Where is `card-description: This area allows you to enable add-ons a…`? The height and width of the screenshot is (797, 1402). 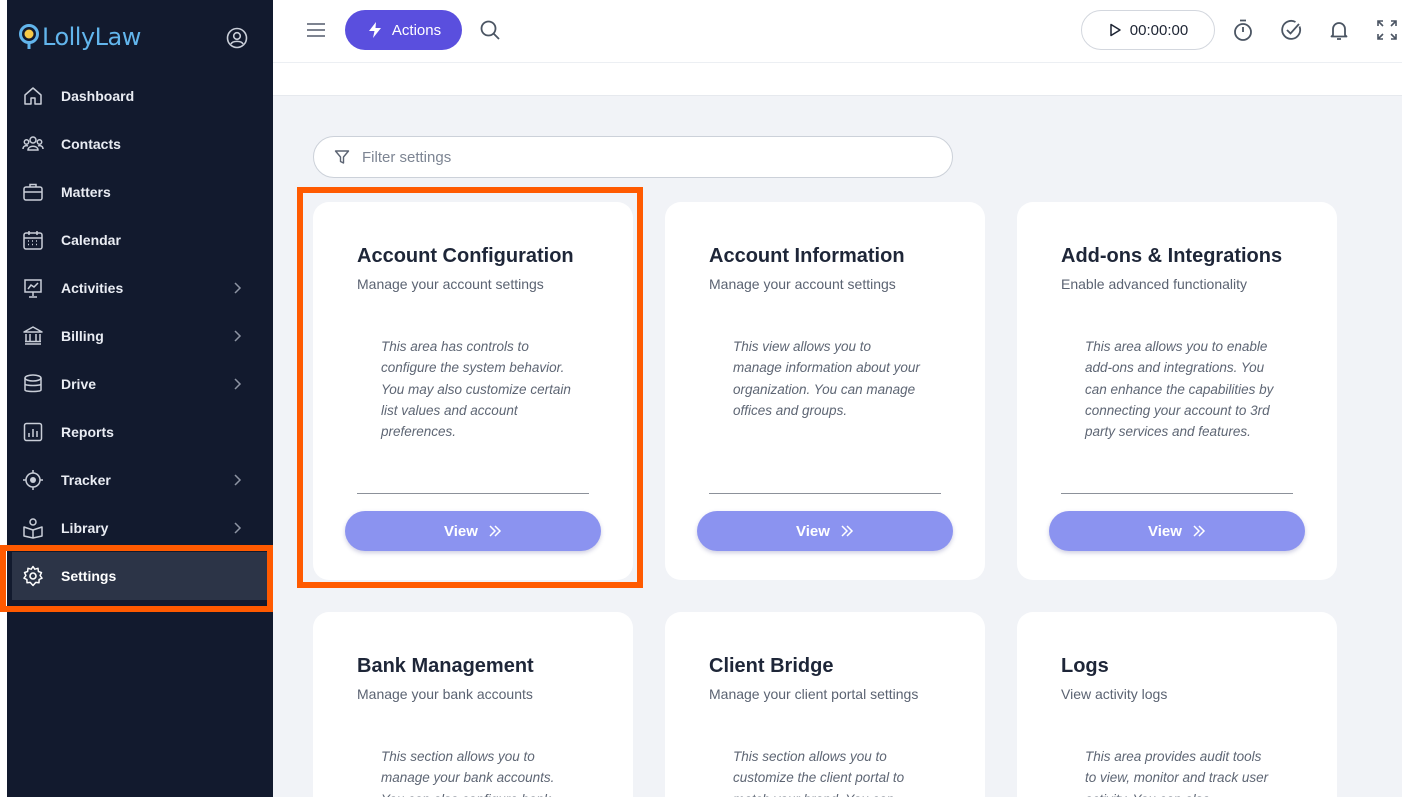
card-description: This area allows you to enable add-ons a… is located at coordinates (1179, 389).